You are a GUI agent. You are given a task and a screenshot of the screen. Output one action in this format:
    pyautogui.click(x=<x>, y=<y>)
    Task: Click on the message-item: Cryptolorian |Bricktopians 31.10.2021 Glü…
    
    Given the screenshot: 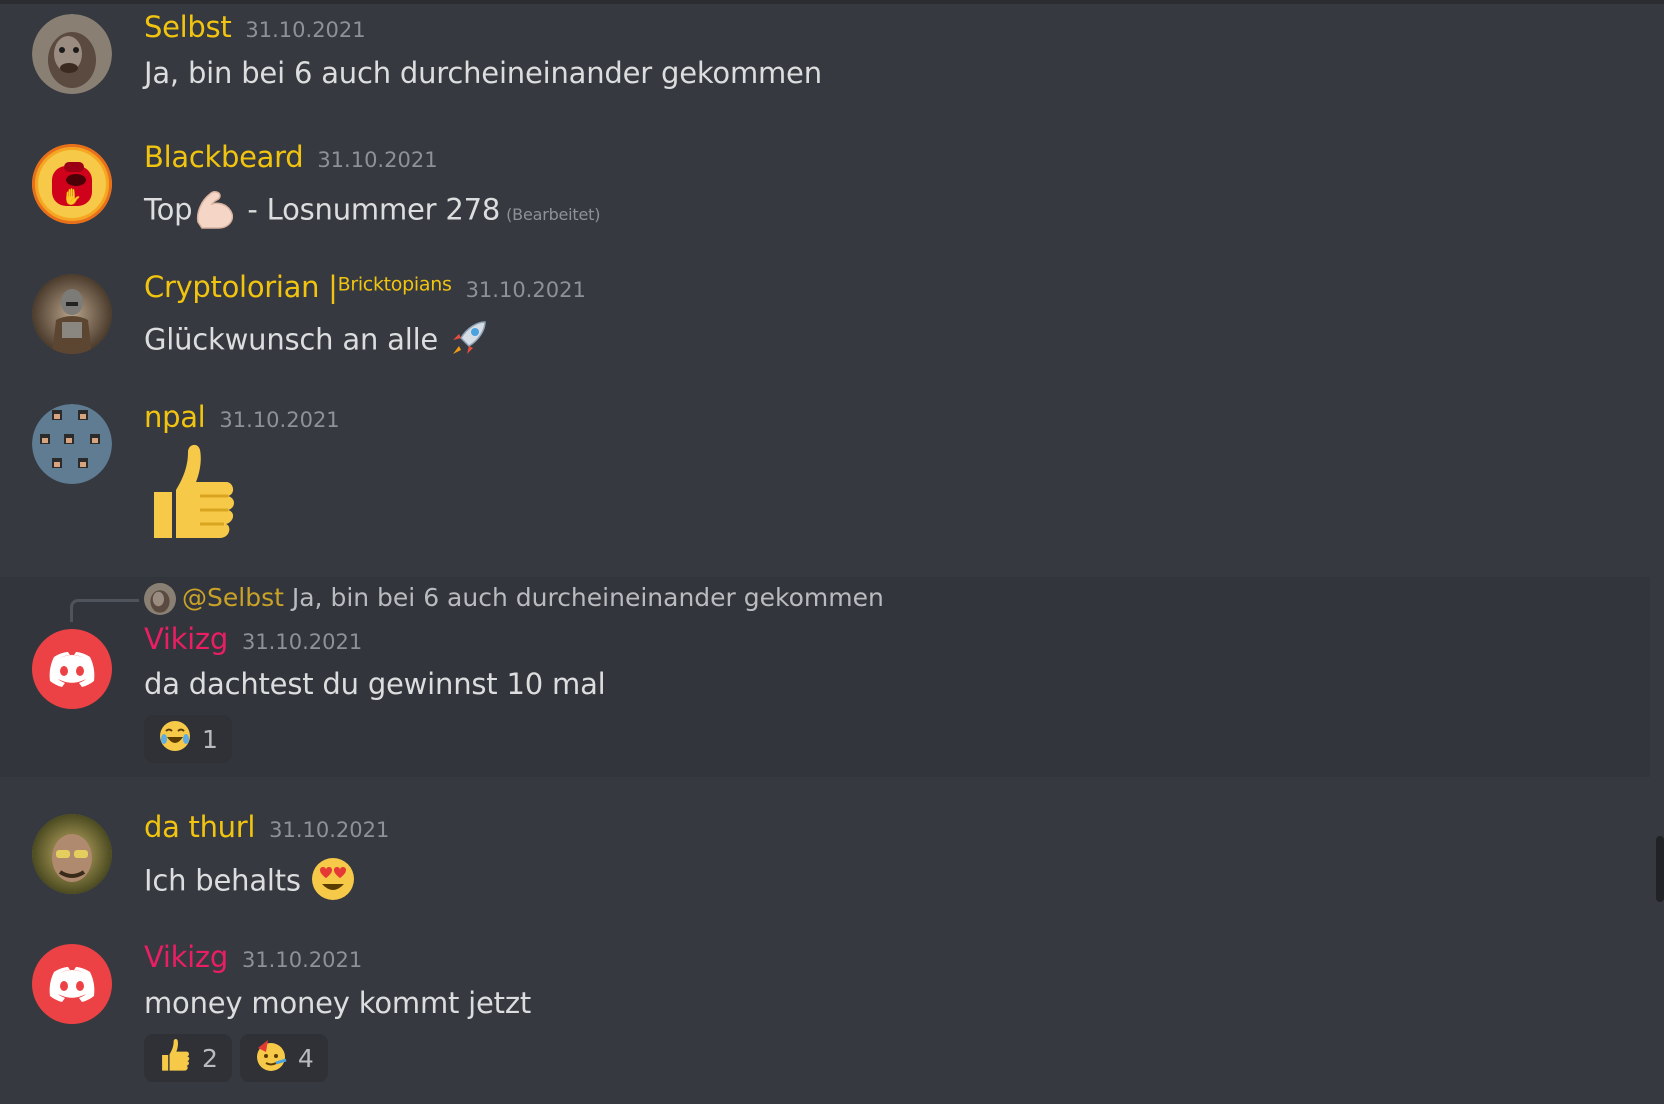 What is the action you would take?
    pyautogui.click(x=825, y=322)
    